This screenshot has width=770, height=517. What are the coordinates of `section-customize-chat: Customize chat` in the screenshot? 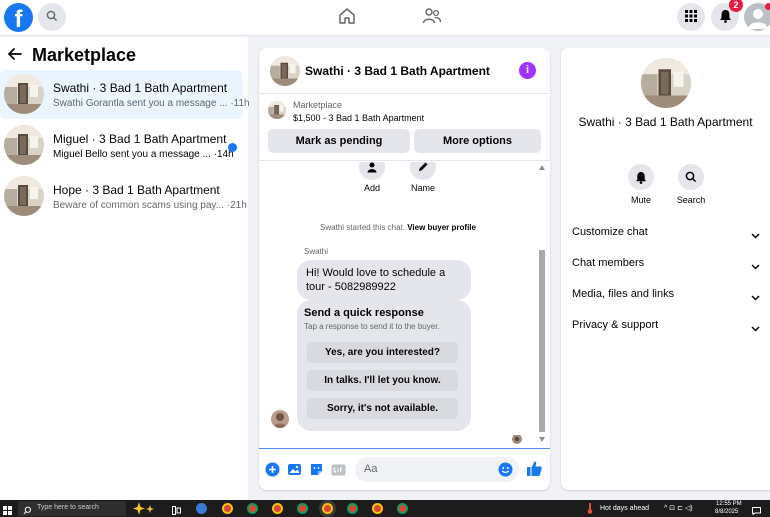 It's located at (665, 233).